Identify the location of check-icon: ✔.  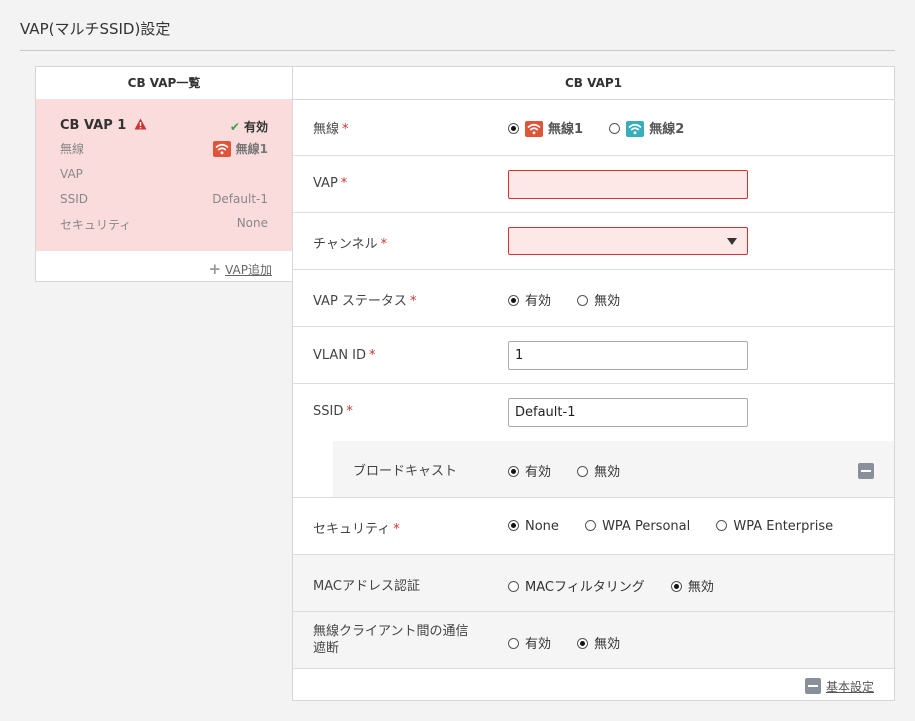
(234, 127).